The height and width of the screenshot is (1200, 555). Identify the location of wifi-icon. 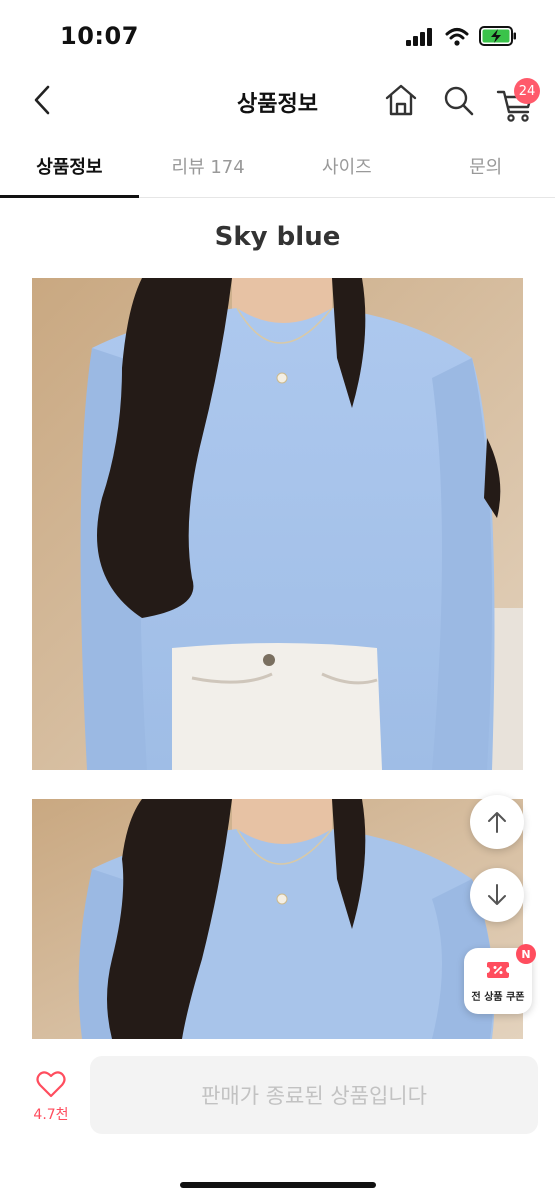
(457, 37).